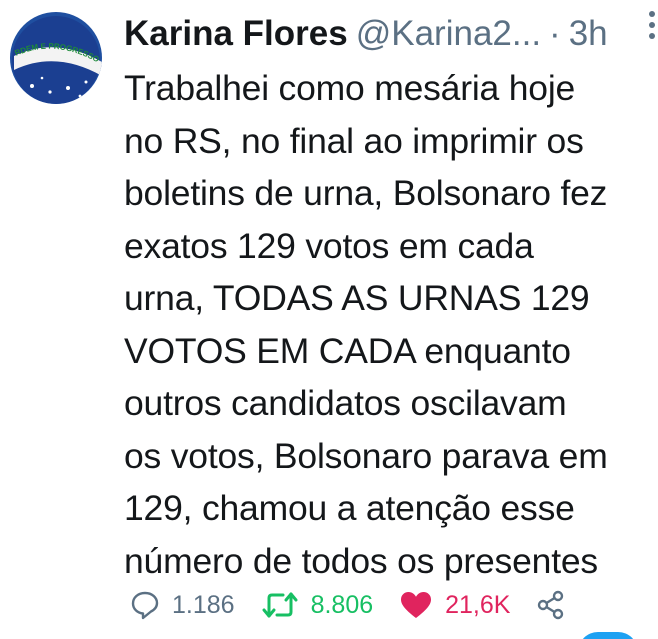  I want to click on avatar: RDEM E PROGRESSO, so click(56, 58).